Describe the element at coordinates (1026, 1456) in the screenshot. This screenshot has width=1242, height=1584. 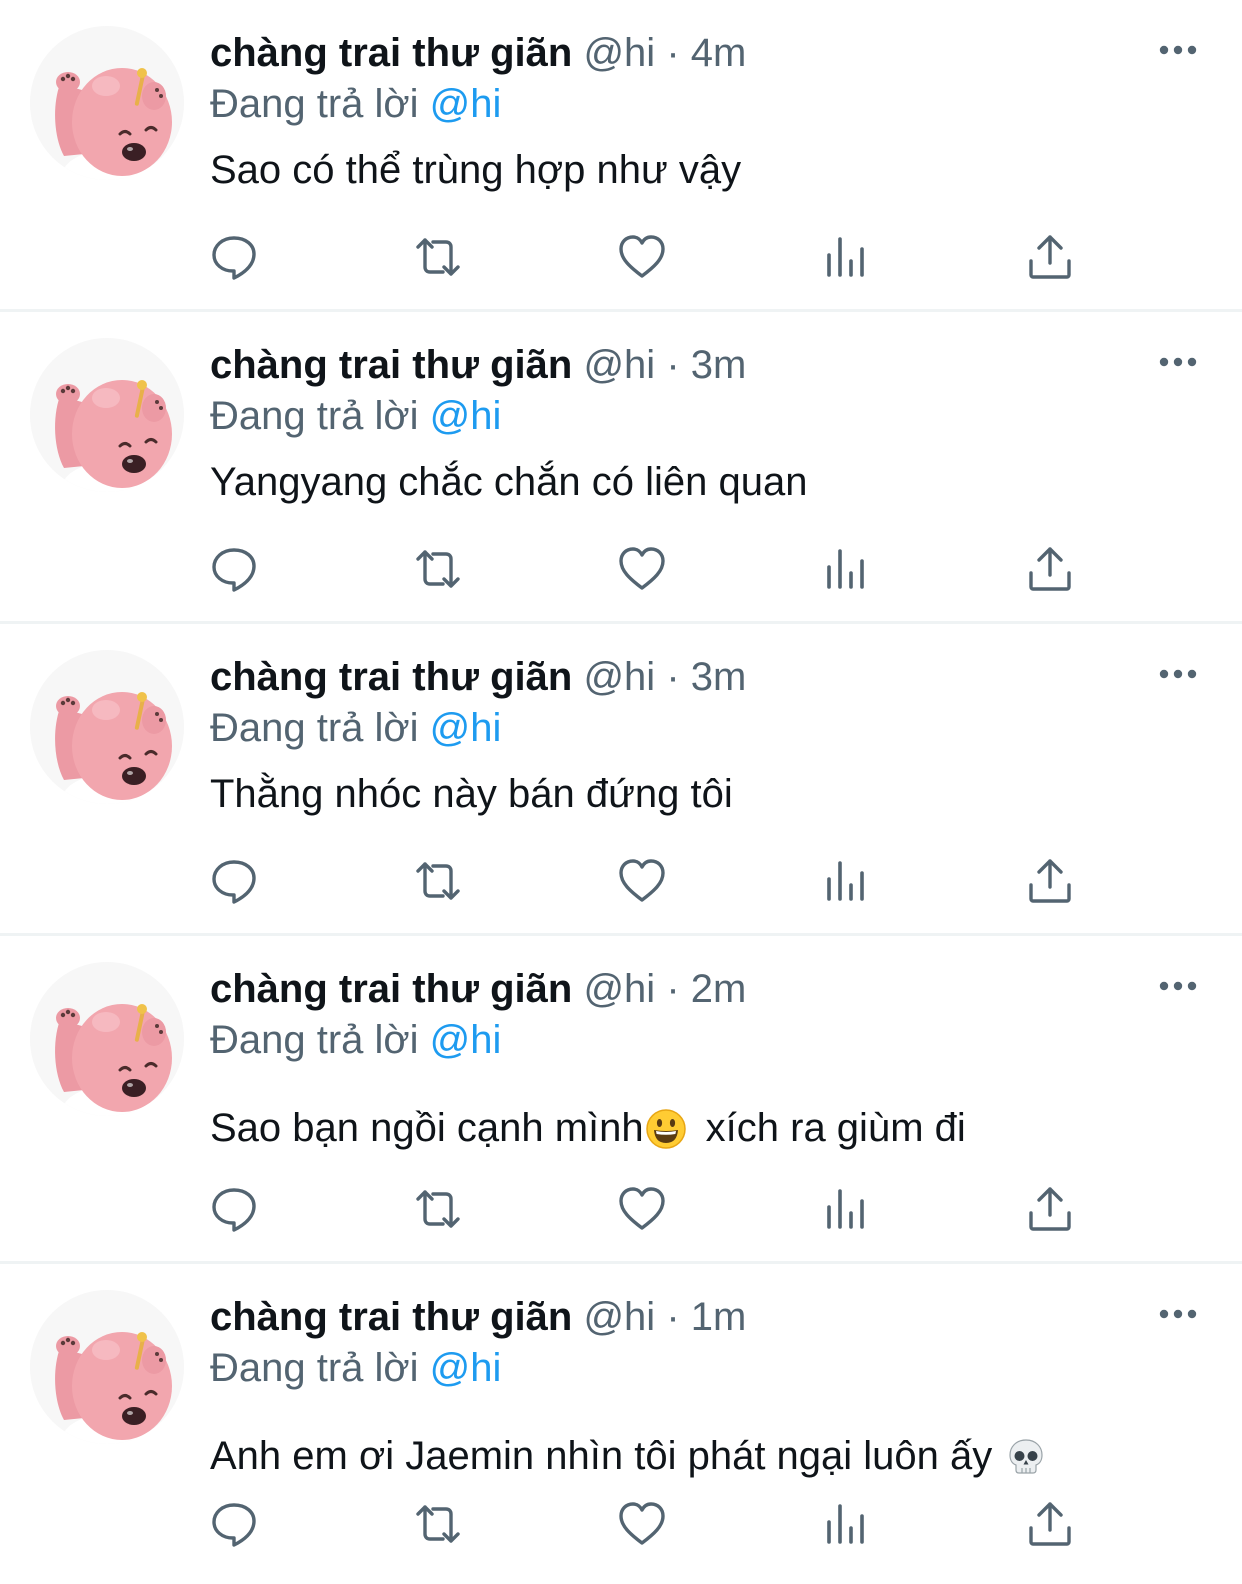
I see `skull-emoji` at that location.